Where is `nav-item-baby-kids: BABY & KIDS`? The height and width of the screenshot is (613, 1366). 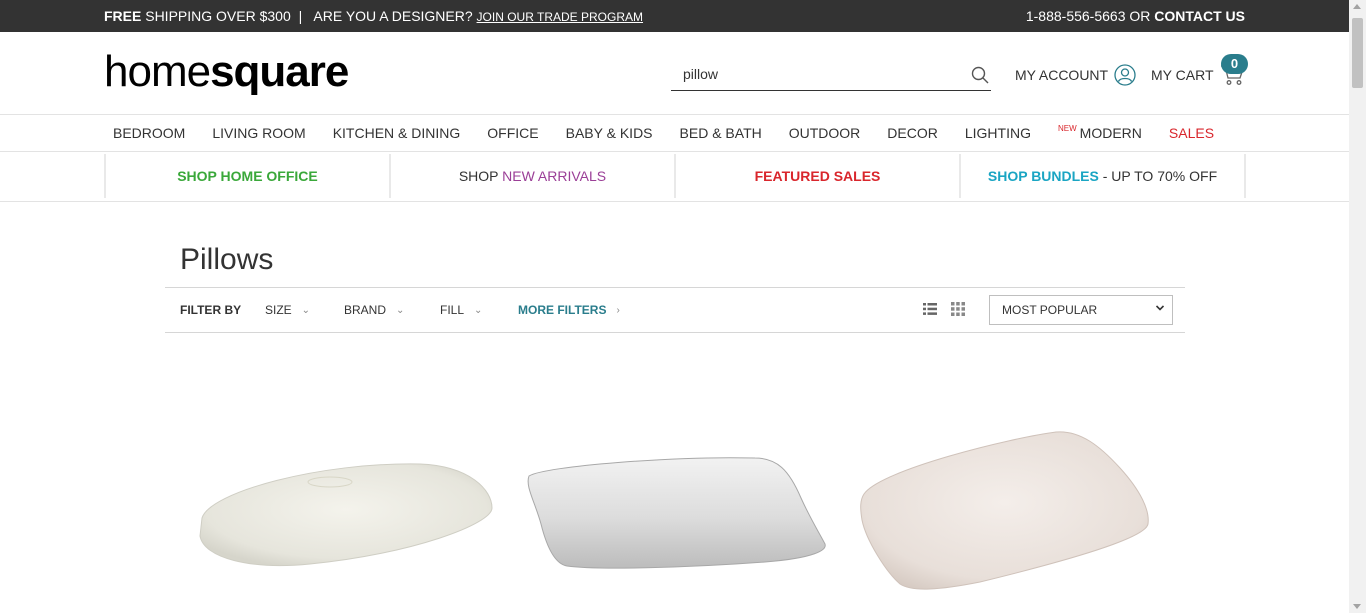
nav-item-baby-kids: BABY & KIDS is located at coordinates (609, 133).